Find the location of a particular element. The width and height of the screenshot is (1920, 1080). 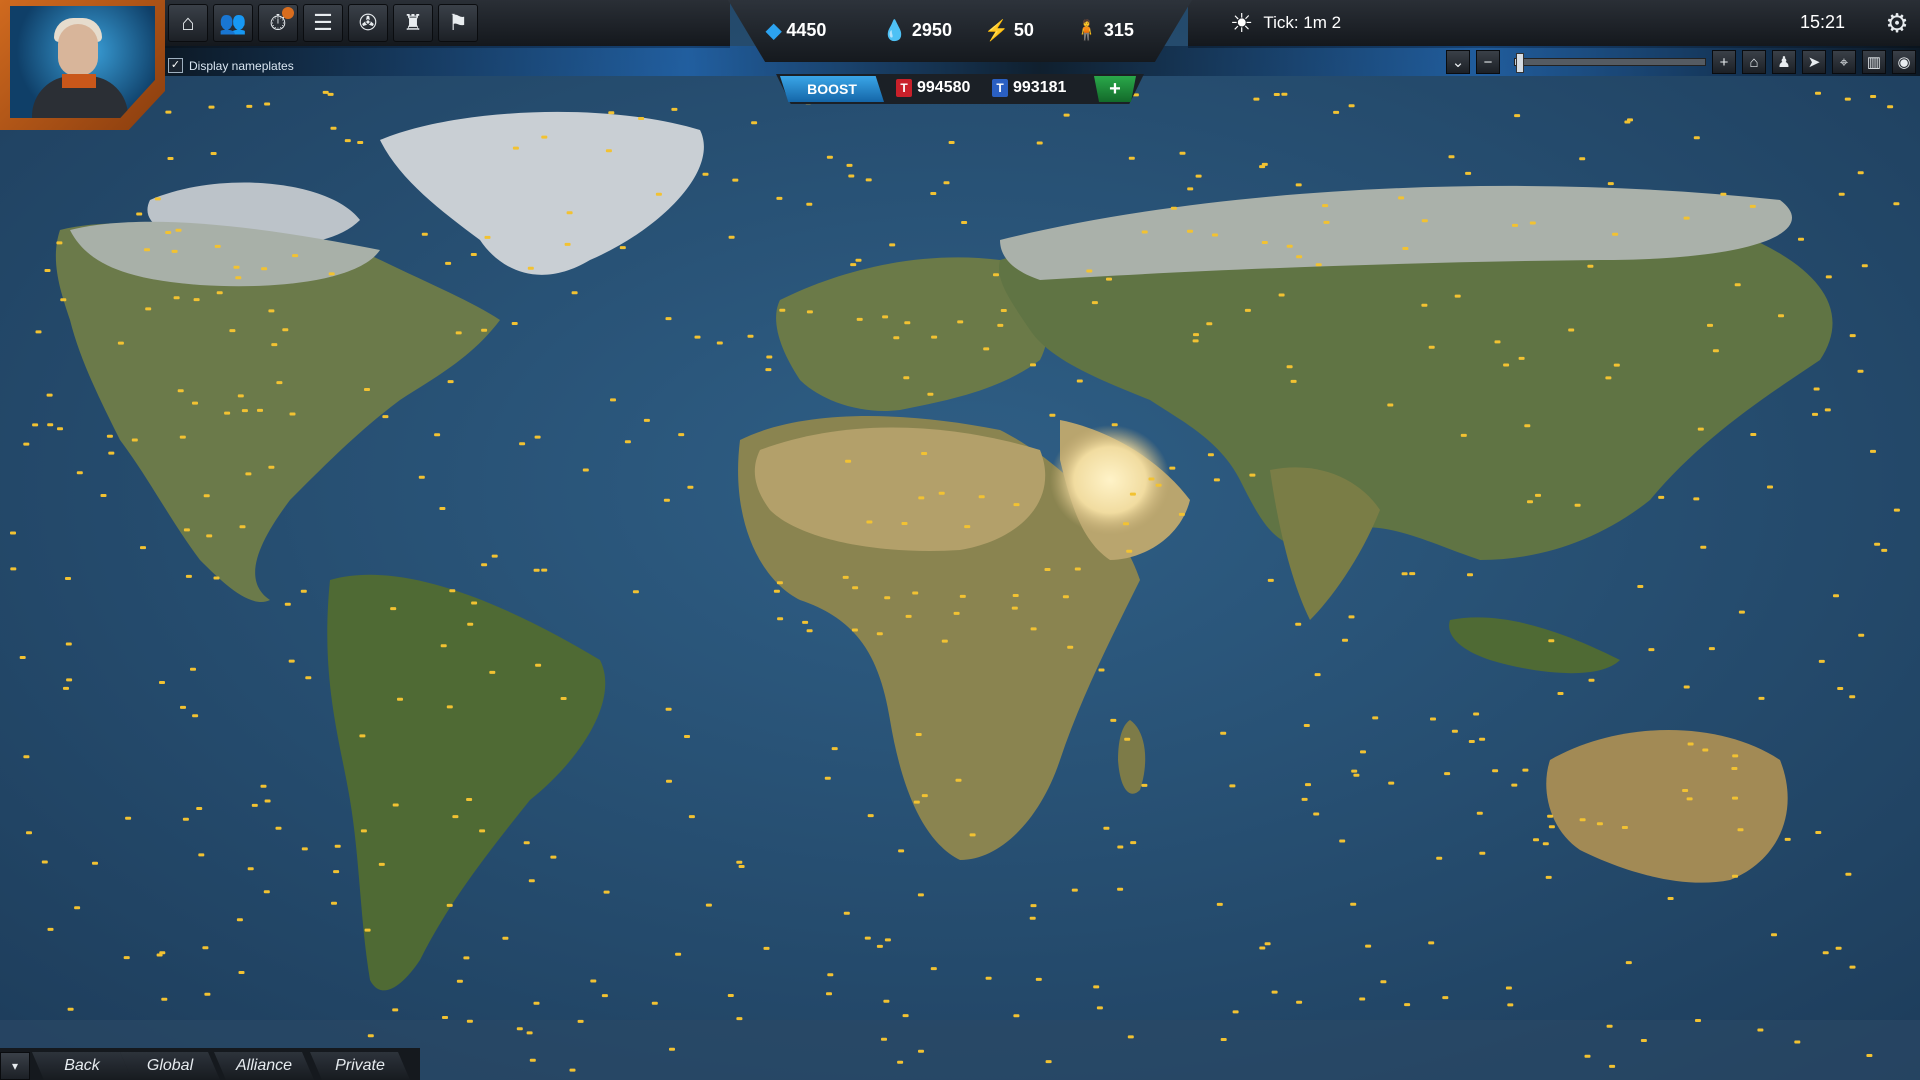

list-button: ☰ is located at coordinates (323, 23).